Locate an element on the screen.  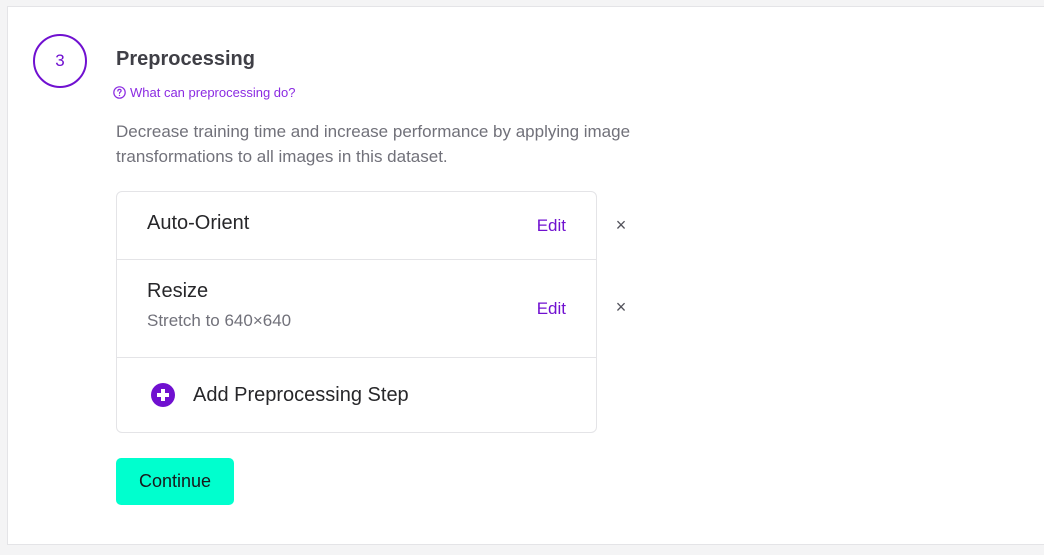
edit-auto-orient-button: Edit is located at coordinates (551, 226).